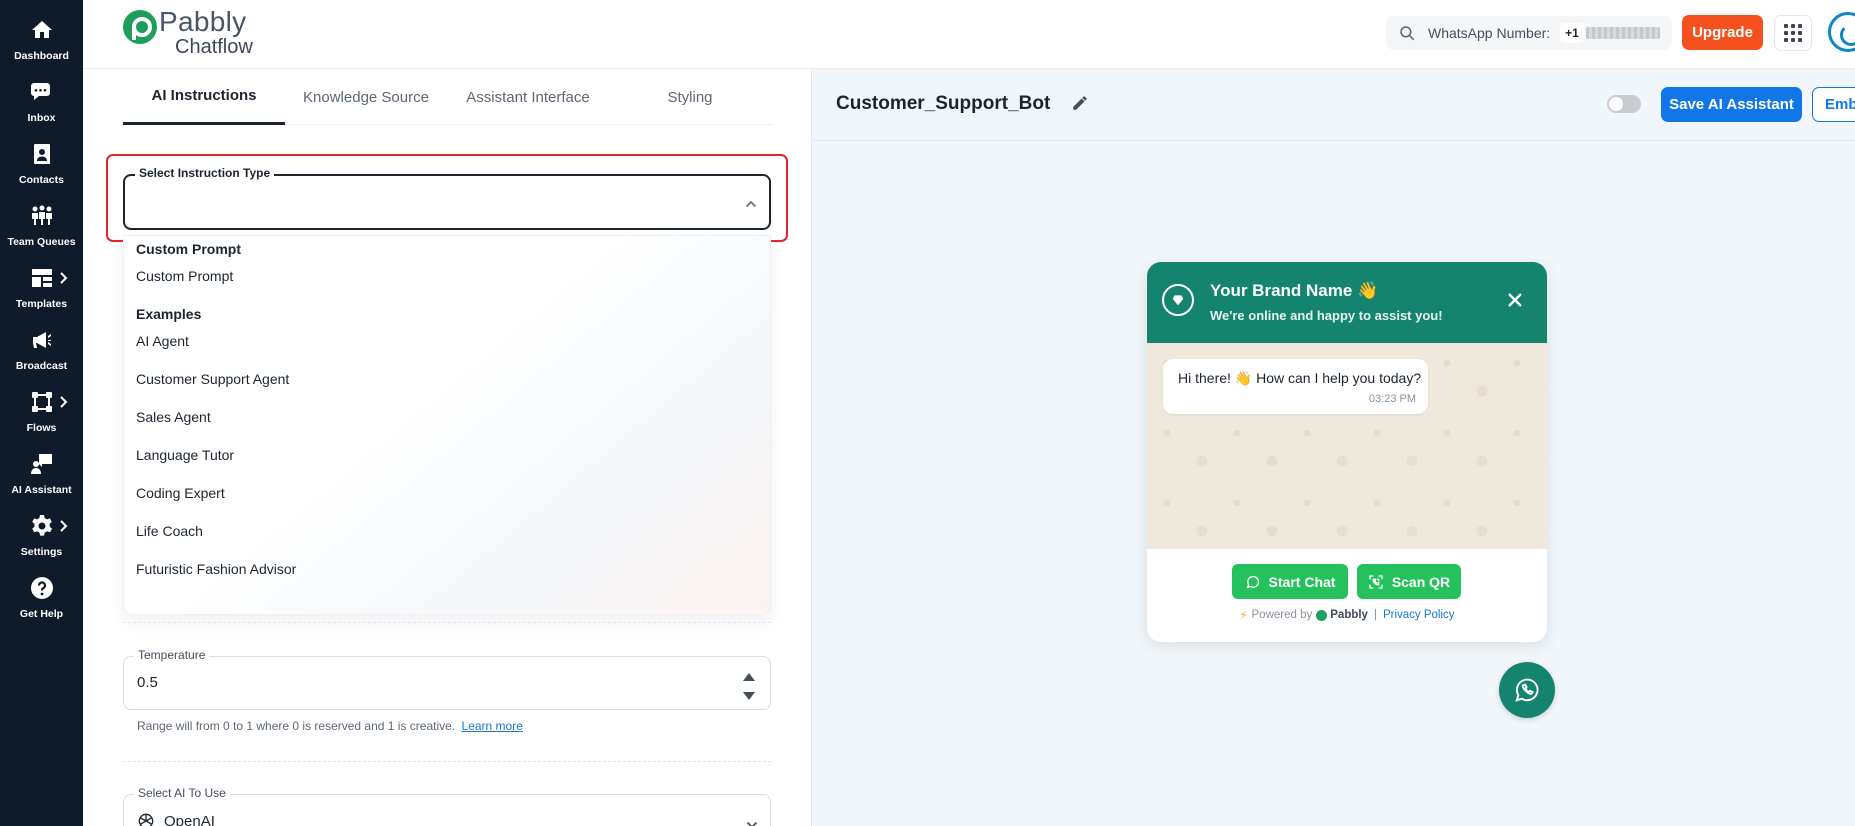 The width and height of the screenshot is (1855, 826). Describe the element at coordinates (1722, 32) in the screenshot. I see `upgrade-button: Upgrade` at that location.